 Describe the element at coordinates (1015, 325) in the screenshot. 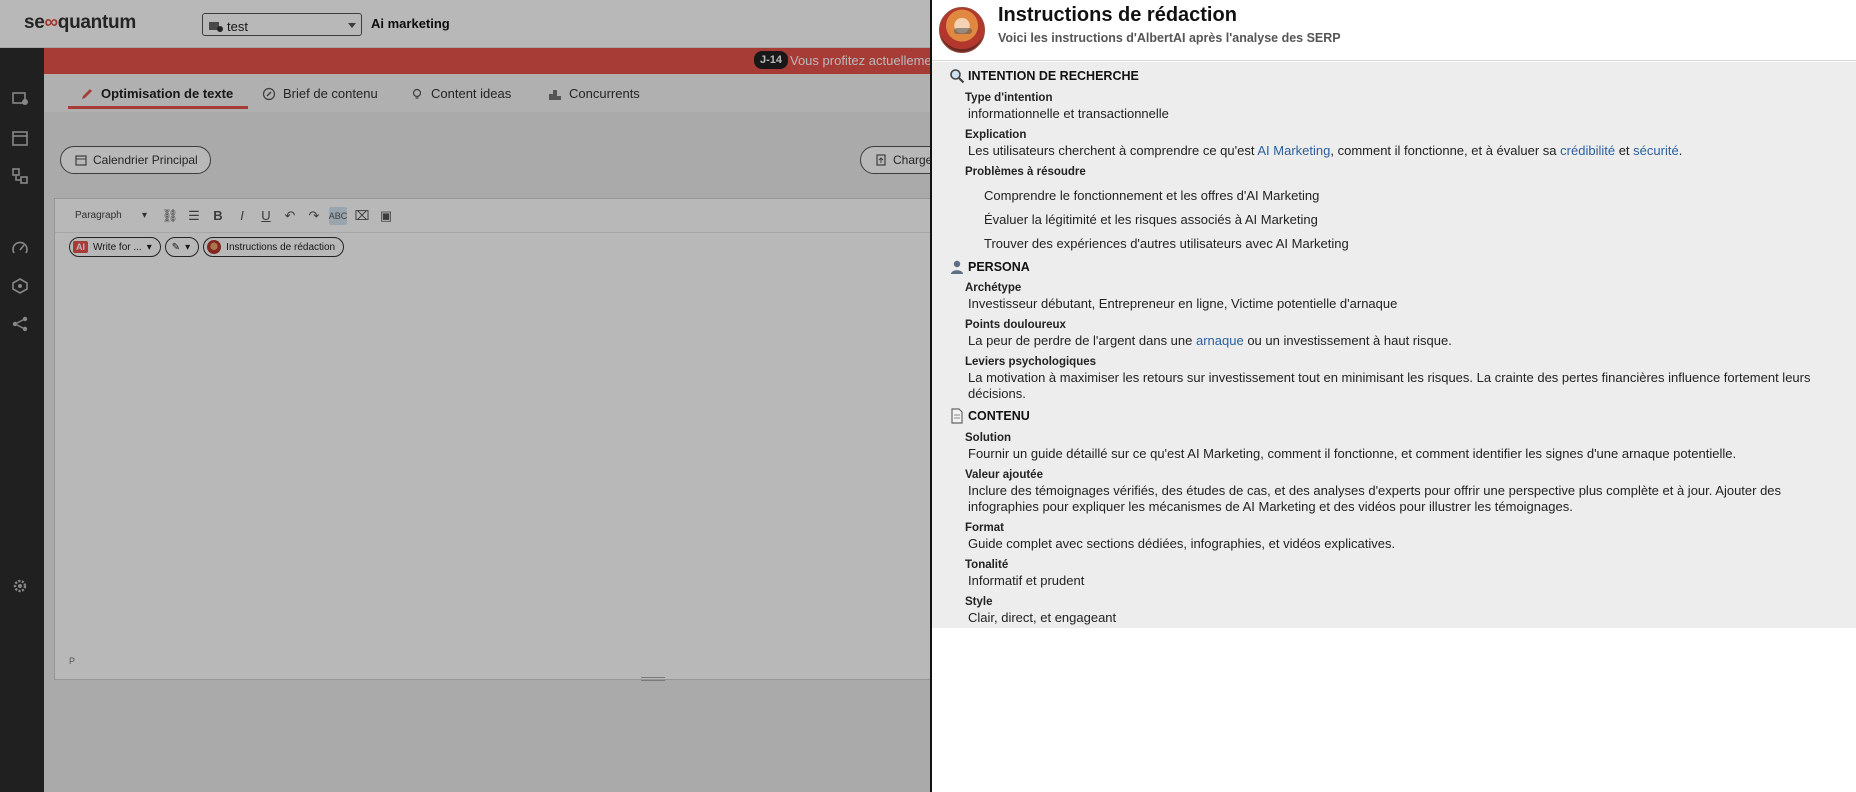

I see `field-label-points-douloureux: Points douloureux` at that location.